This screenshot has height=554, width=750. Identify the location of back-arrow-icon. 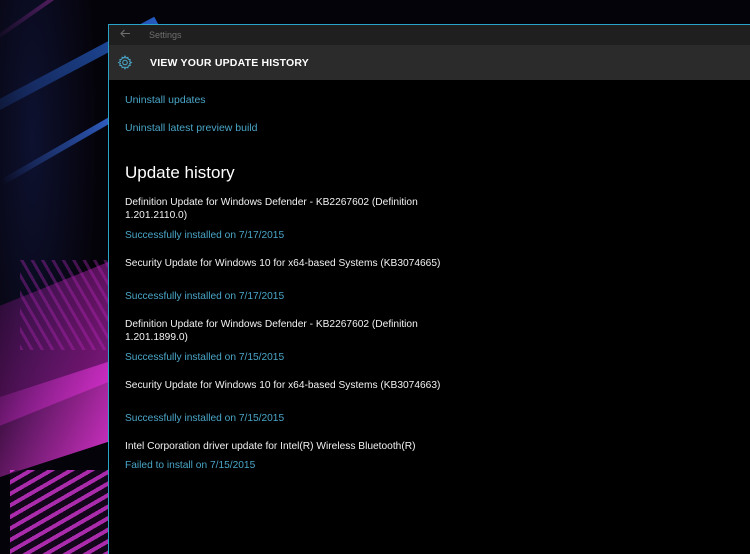
(125, 35).